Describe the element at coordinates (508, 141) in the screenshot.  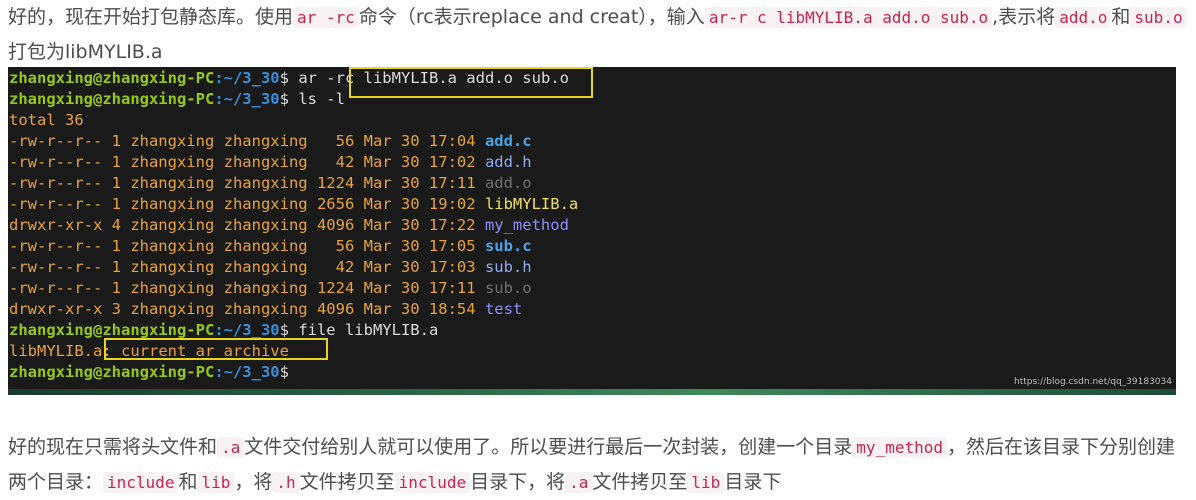
I see `file-name: add.c` at that location.